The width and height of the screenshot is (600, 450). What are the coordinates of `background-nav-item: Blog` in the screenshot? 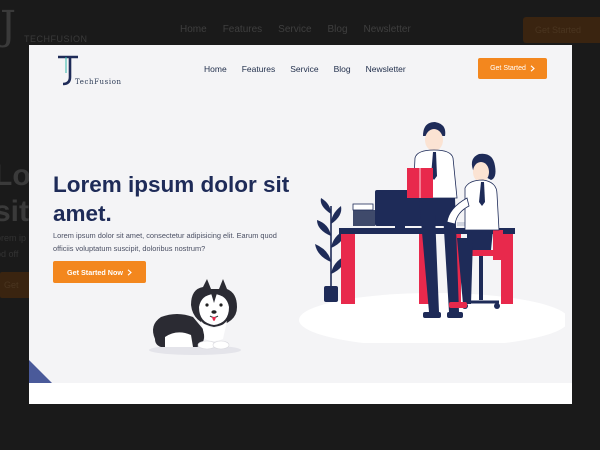 It's located at (337, 29).